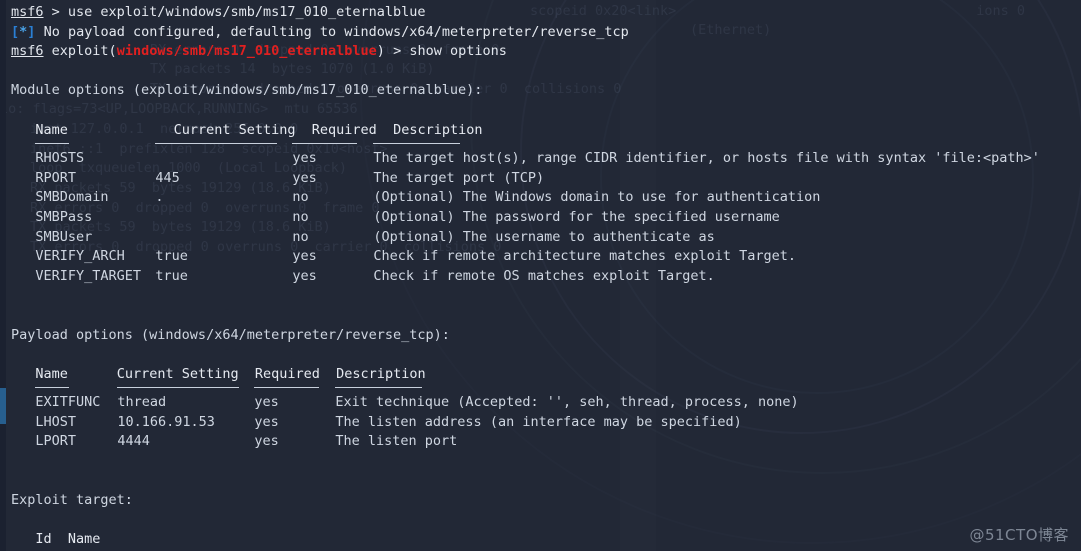 The image size is (1081, 551). Describe the element at coordinates (3, 406) in the screenshot. I see `window-left-accent` at that location.